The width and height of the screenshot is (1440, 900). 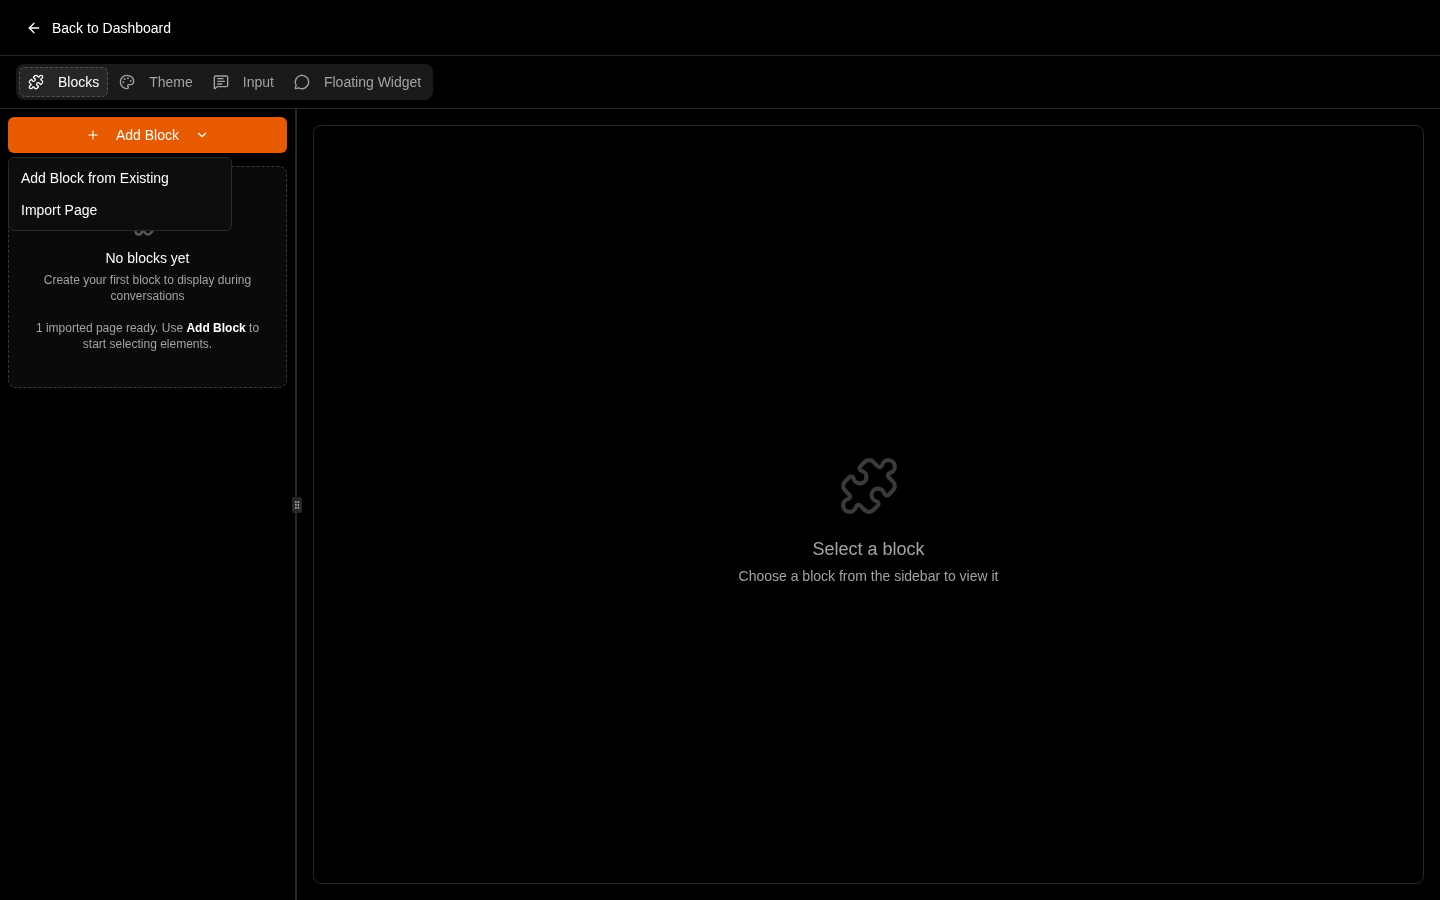 What do you see at coordinates (147, 336) in the screenshot?
I see `empty-state-note: 1 imported page ready. Use Add Block to start selecting elements.` at bounding box center [147, 336].